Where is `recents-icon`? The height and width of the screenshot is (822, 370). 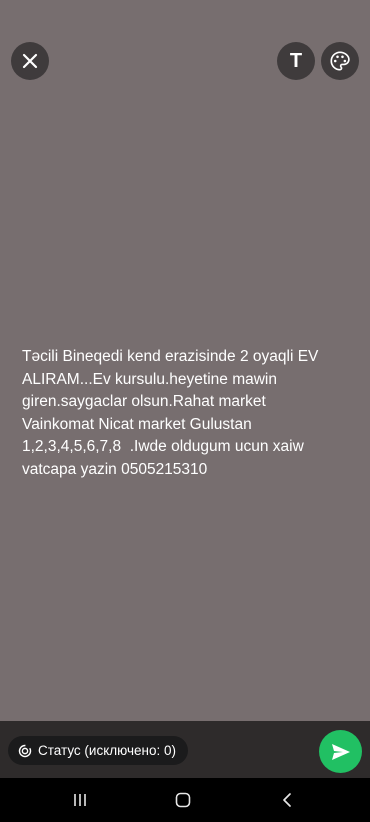
recents-icon is located at coordinates (80, 800).